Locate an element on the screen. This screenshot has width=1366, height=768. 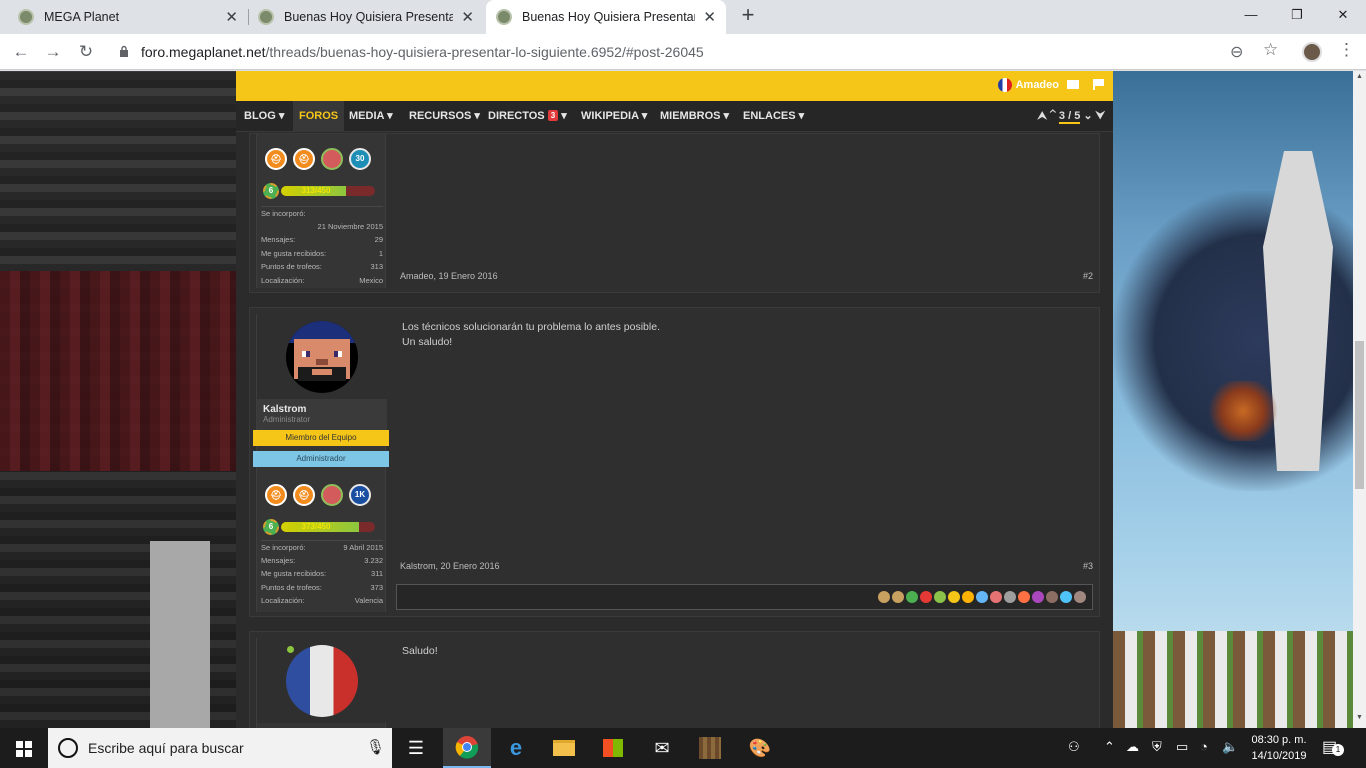
nav-recursos: RECURSOS ▾ is located at coordinates (444, 116).